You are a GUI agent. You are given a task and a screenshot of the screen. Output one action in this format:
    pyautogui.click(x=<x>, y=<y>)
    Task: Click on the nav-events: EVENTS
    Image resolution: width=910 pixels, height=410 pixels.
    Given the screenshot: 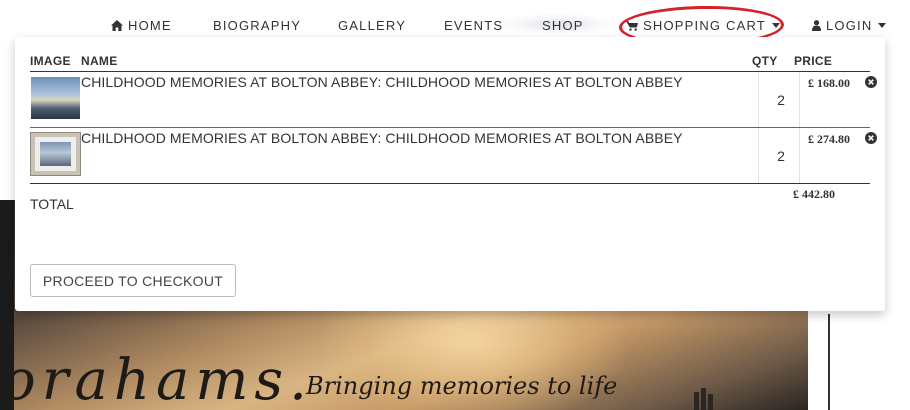 What is the action you would take?
    pyautogui.click(x=473, y=25)
    